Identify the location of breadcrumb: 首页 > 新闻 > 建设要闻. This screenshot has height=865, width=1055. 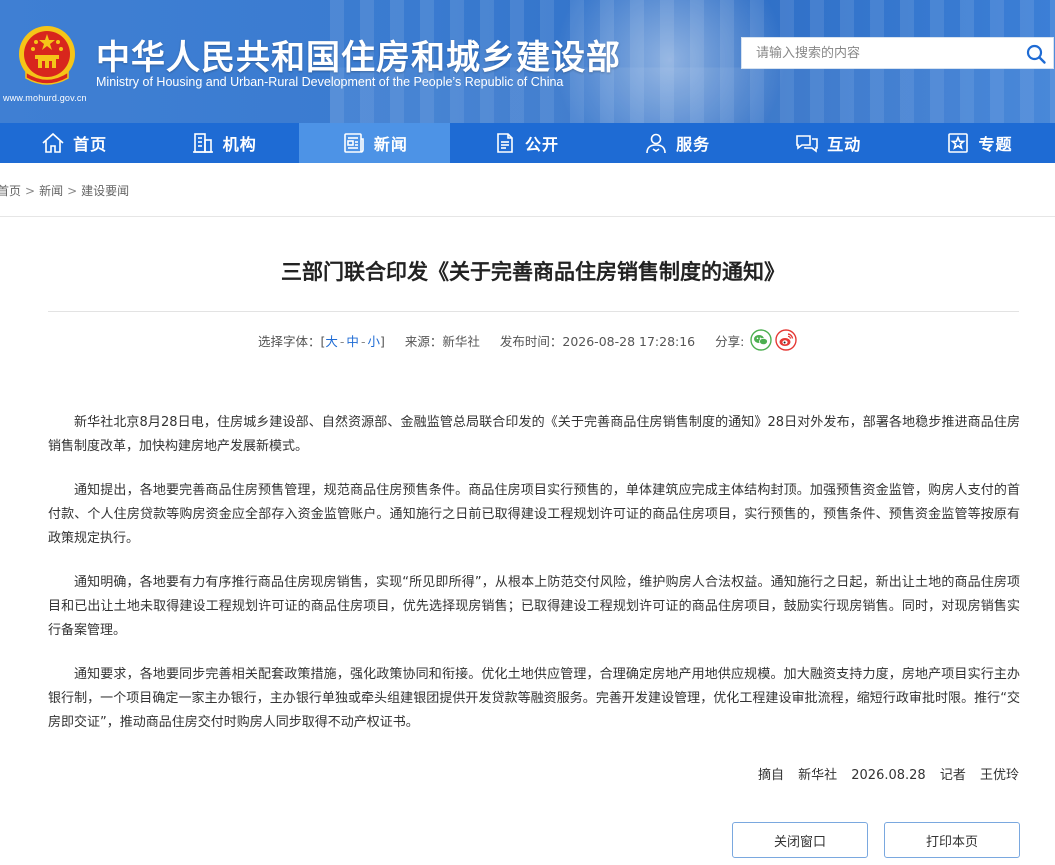
(64, 190).